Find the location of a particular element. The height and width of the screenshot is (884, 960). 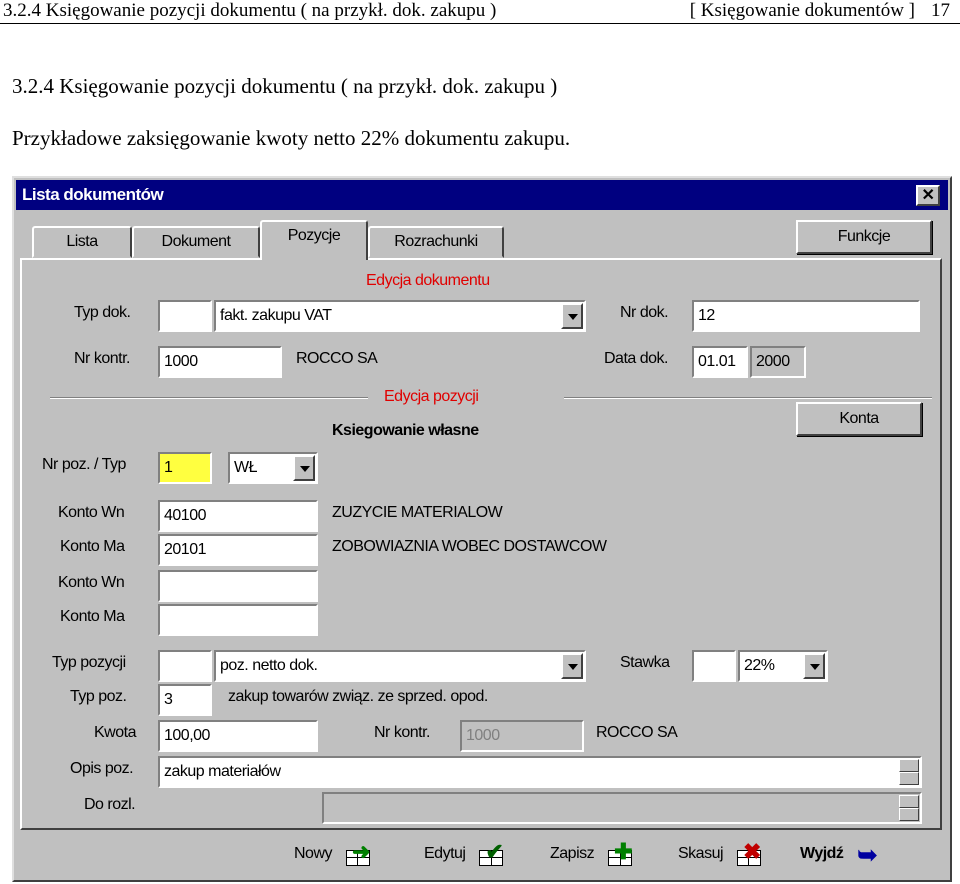

data-dok-year-field: 2000 is located at coordinates (778, 362).